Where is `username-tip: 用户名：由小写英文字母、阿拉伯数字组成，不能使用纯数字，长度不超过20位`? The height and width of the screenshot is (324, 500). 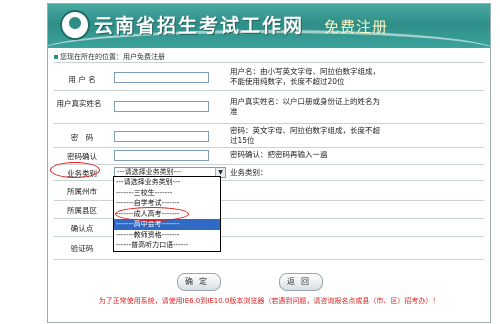 username-tip: 用户名：由小写英文字母、阿拉伯数字组成，不能使用纯数字，长度不超过20位 is located at coordinates (305, 76).